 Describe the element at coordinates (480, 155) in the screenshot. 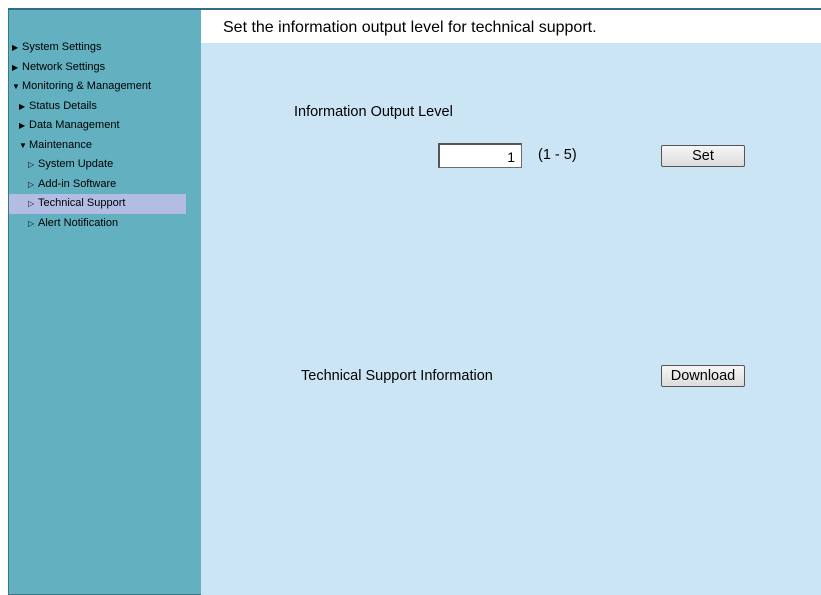

I see `output-level-input` at that location.